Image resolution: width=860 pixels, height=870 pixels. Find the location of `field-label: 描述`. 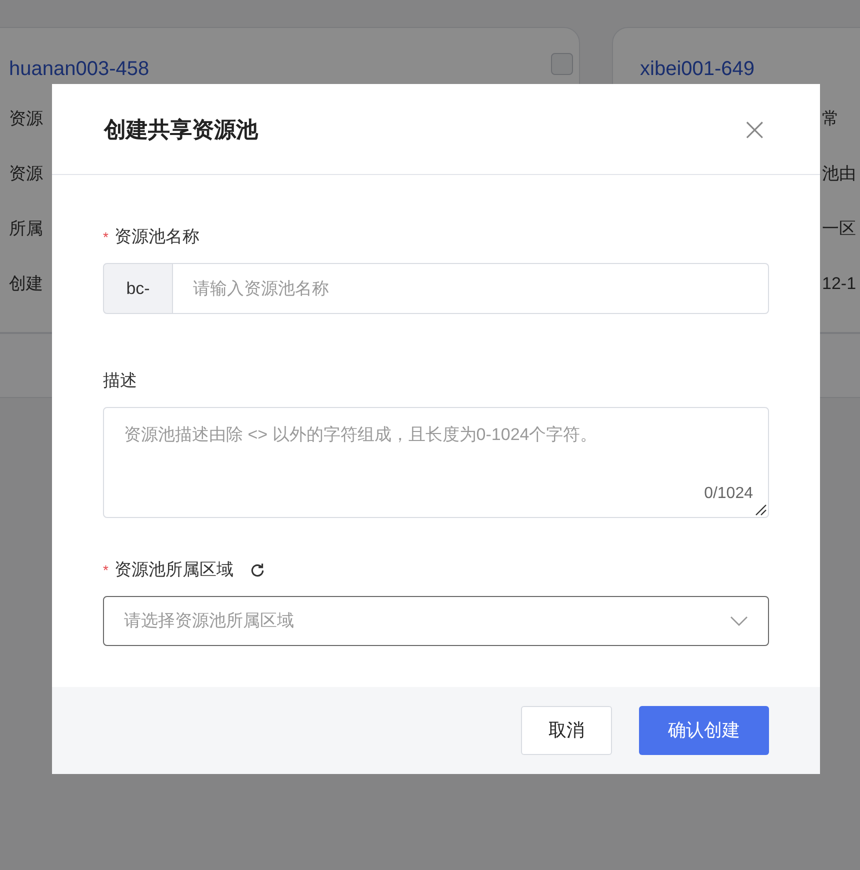

field-label: 描述 is located at coordinates (120, 381).